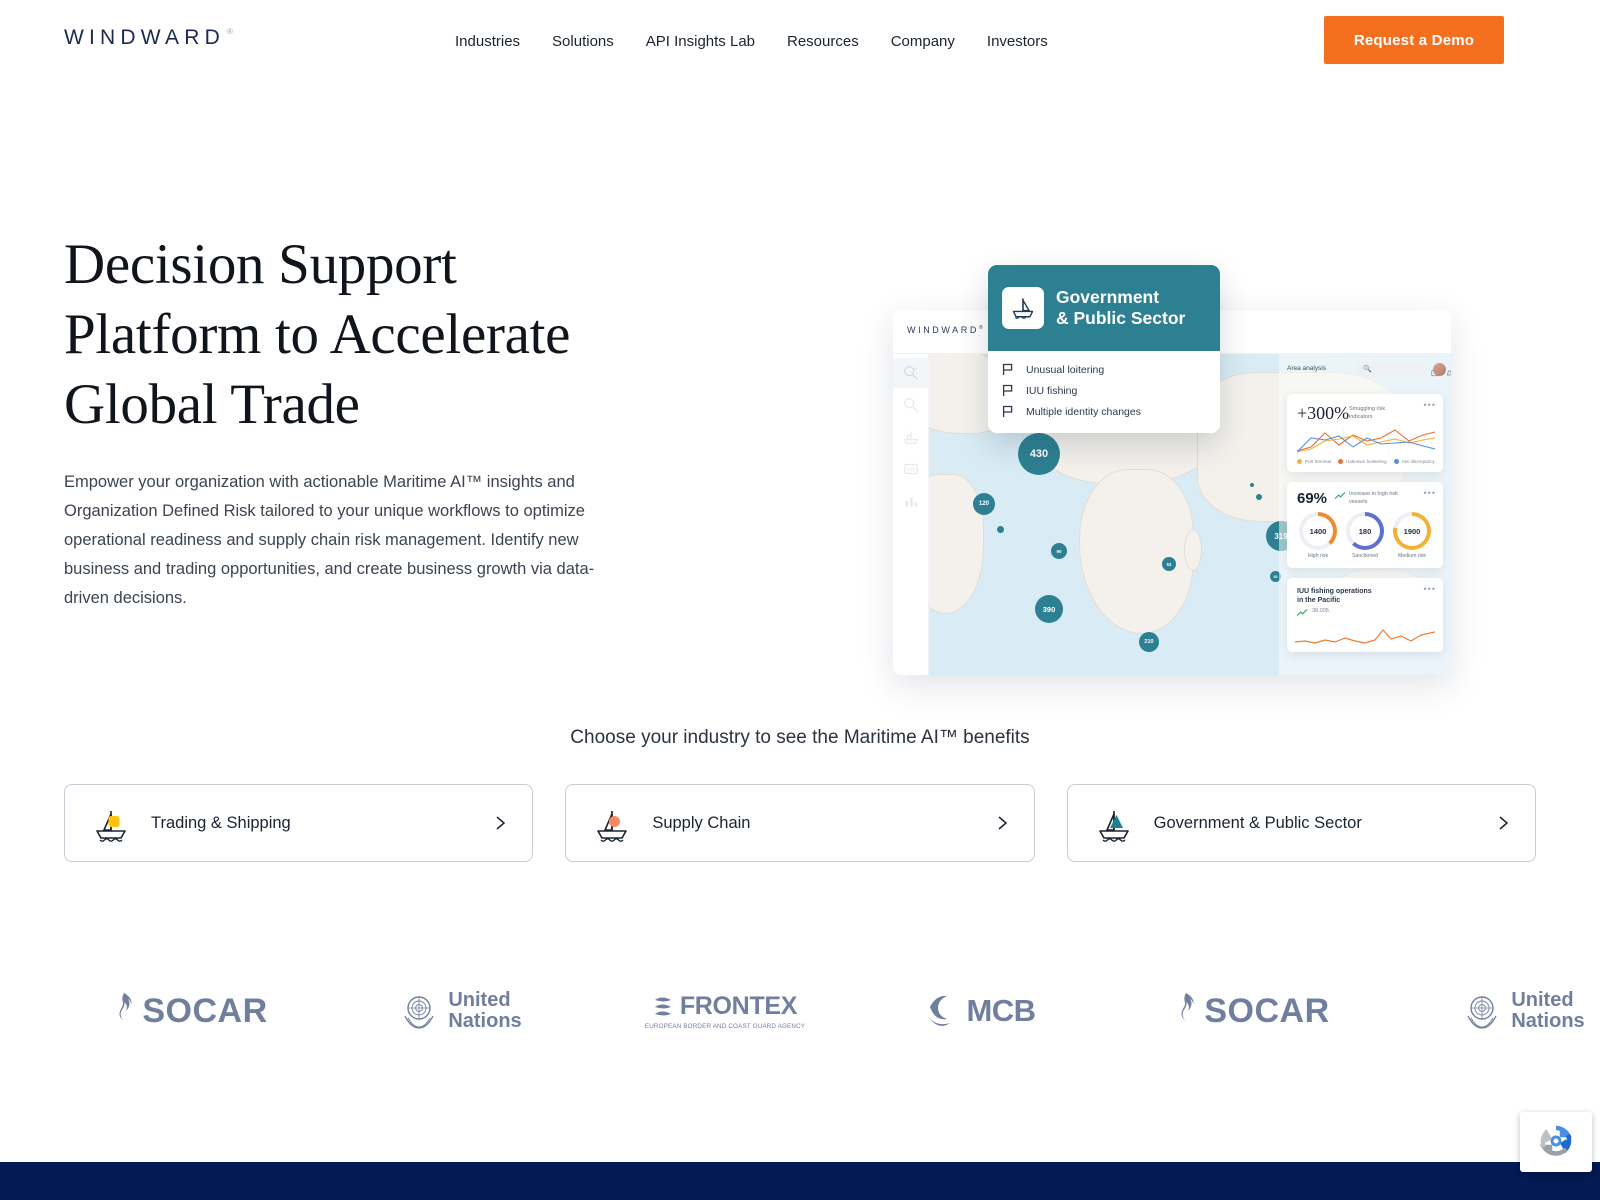 Image resolution: width=1600 pixels, height=1200 pixels. I want to click on donut-caption: Sanctioned, so click(1365, 556).